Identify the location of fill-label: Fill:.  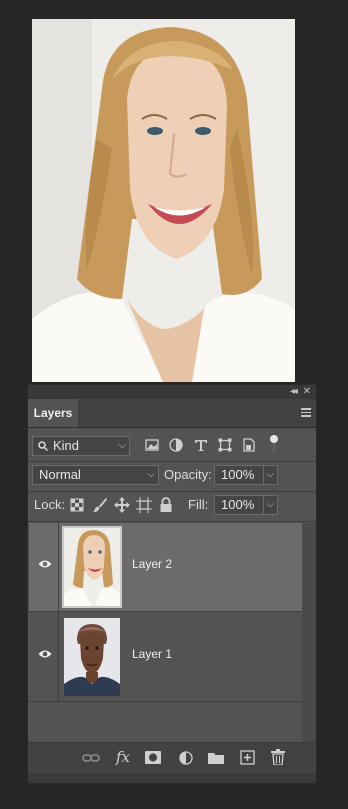
(198, 504).